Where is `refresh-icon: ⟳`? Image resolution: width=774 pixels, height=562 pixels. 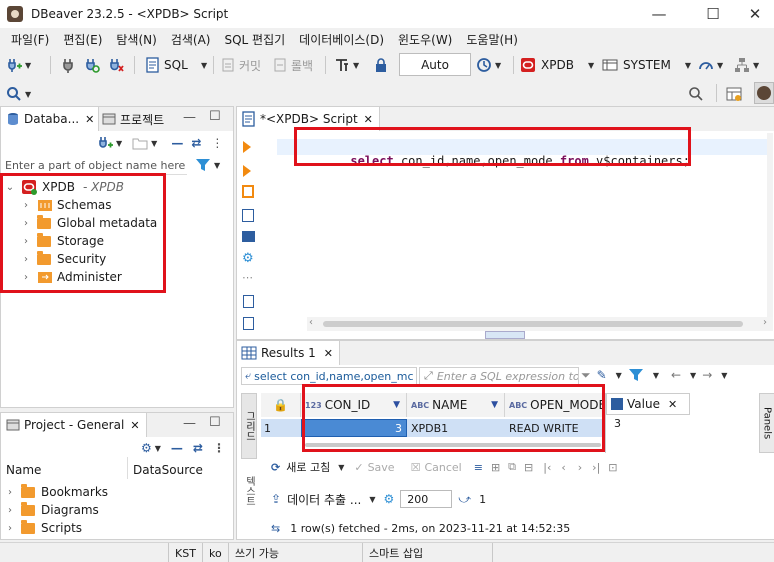 refresh-icon: ⟳ is located at coordinates (275, 467).